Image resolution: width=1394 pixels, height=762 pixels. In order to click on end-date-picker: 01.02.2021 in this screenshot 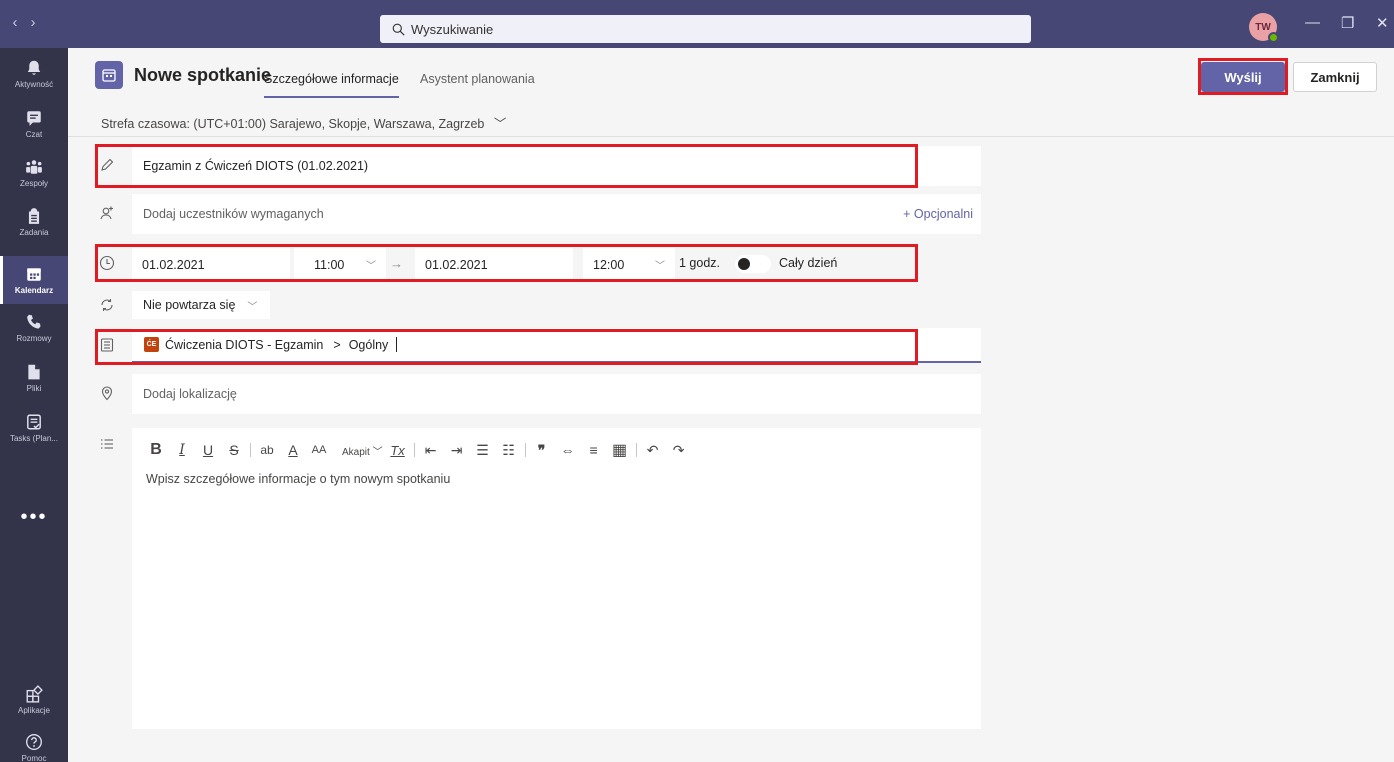, I will do `click(494, 264)`.